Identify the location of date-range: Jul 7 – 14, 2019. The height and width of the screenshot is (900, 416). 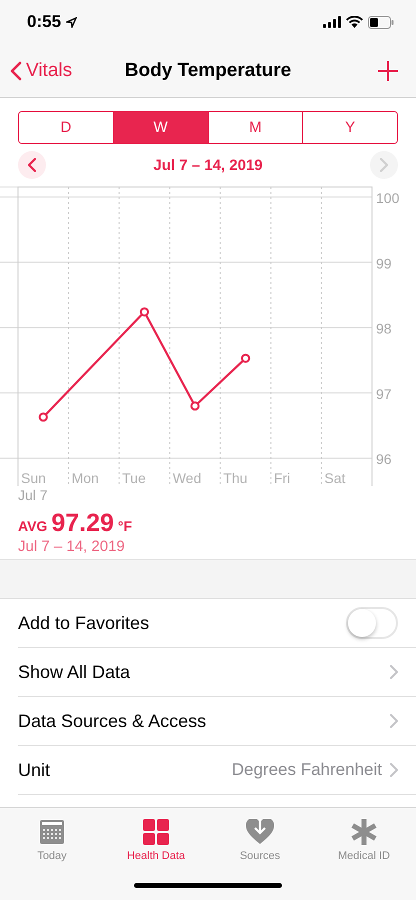
(208, 165).